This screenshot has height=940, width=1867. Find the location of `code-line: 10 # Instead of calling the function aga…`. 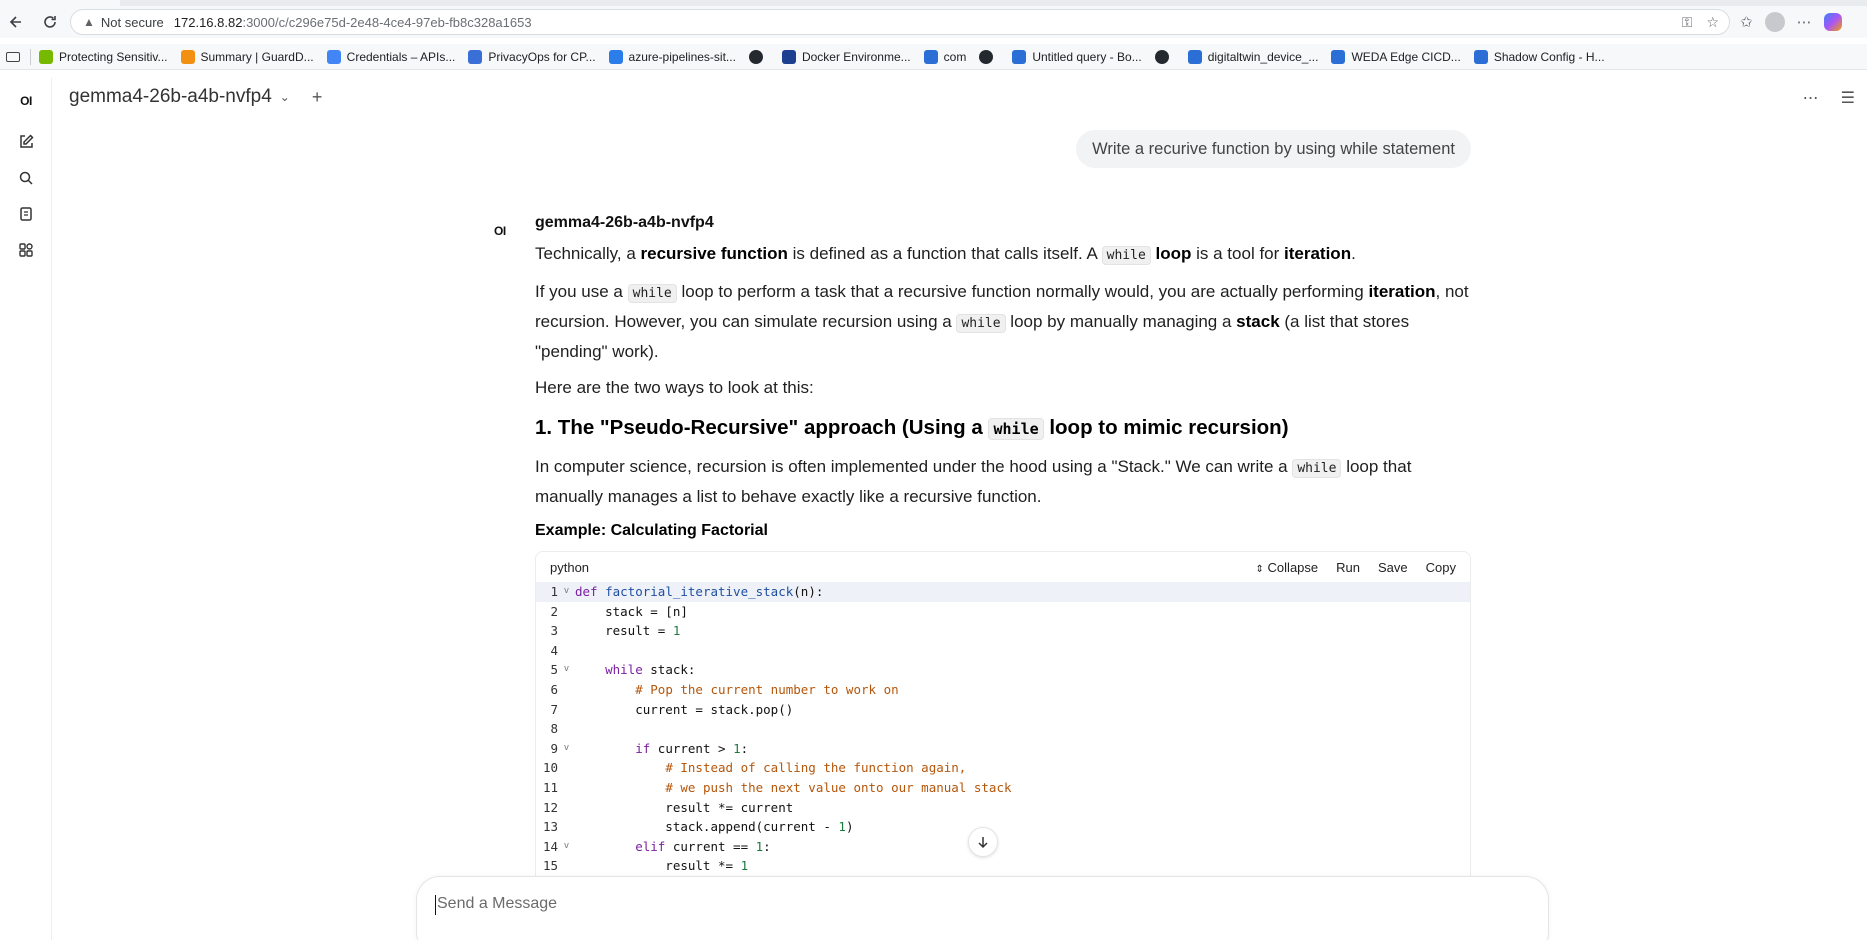

code-line: 10 # Instead of calling the function aga… is located at coordinates (1003, 768).